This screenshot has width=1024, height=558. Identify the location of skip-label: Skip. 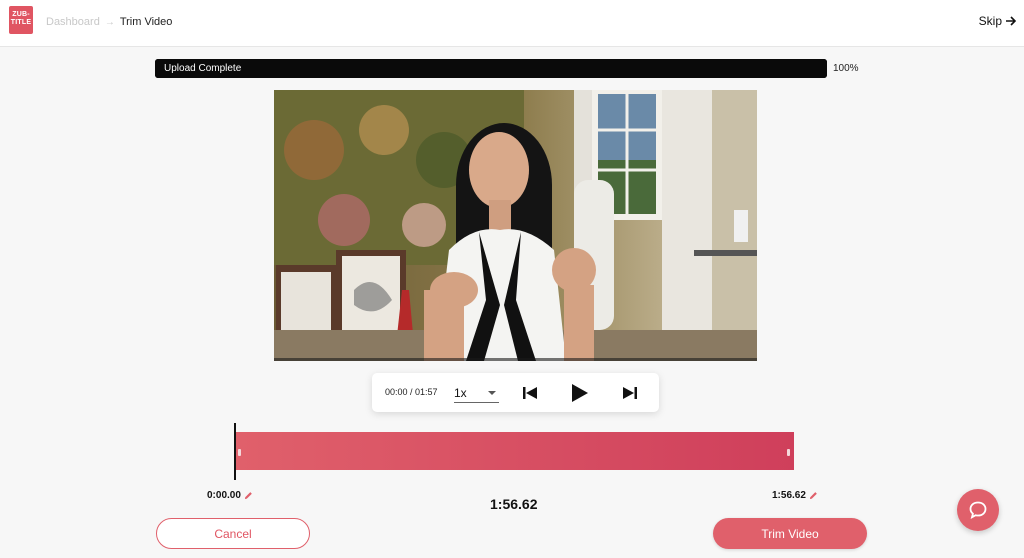
(990, 21).